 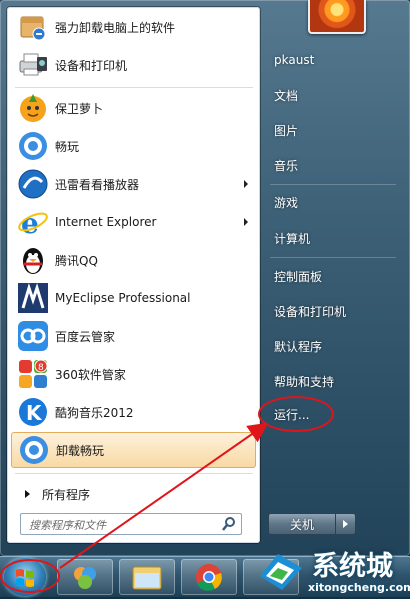 What do you see at coordinates (90, 374) in the screenshot?
I see `program-label: 360软件管家` at bounding box center [90, 374].